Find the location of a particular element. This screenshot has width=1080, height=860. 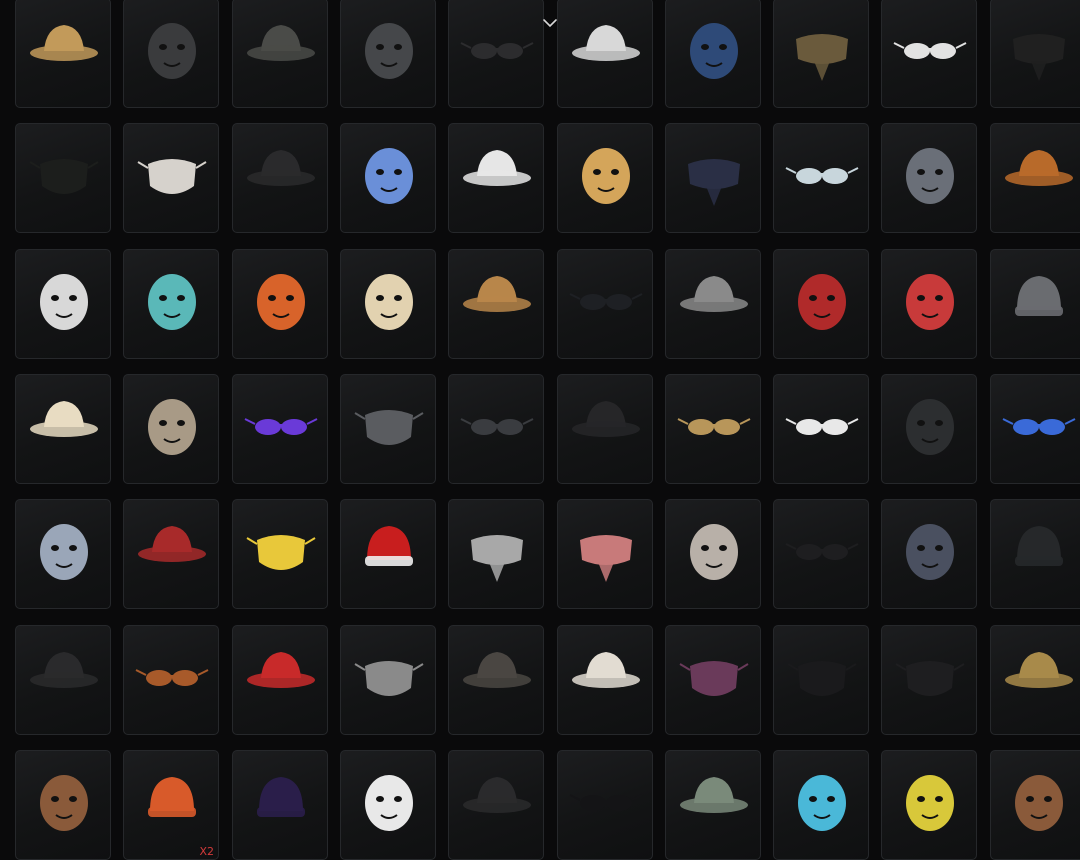

printed-face-mask-icon is located at coordinates (822, 678).